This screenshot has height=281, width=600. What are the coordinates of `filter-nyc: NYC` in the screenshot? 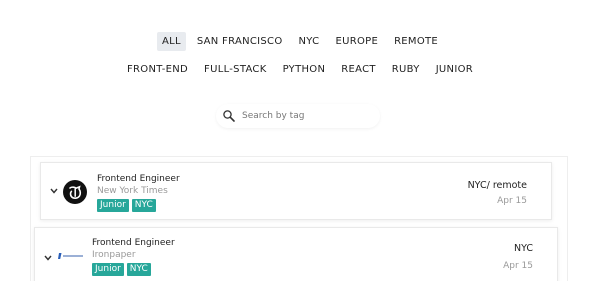 It's located at (309, 41).